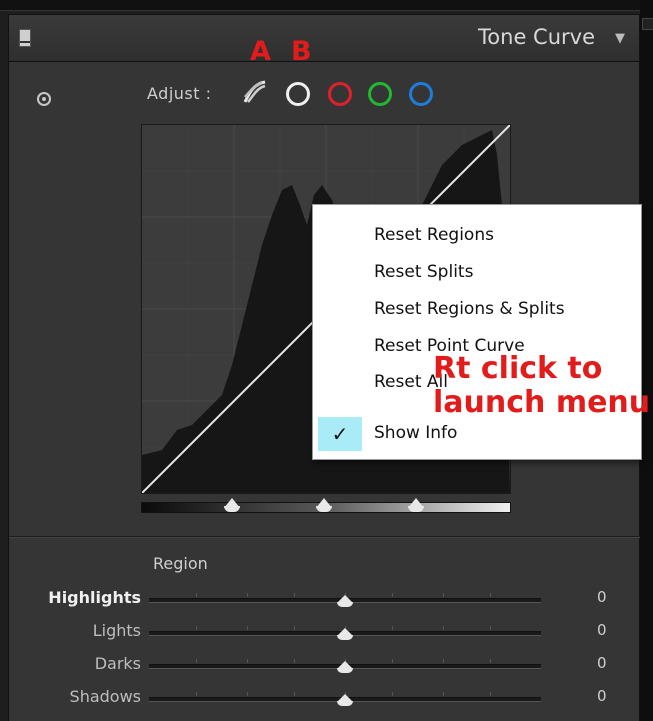  What do you see at coordinates (340, 434) in the screenshot?
I see `checkmark-icon: ✓` at bounding box center [340, 434].